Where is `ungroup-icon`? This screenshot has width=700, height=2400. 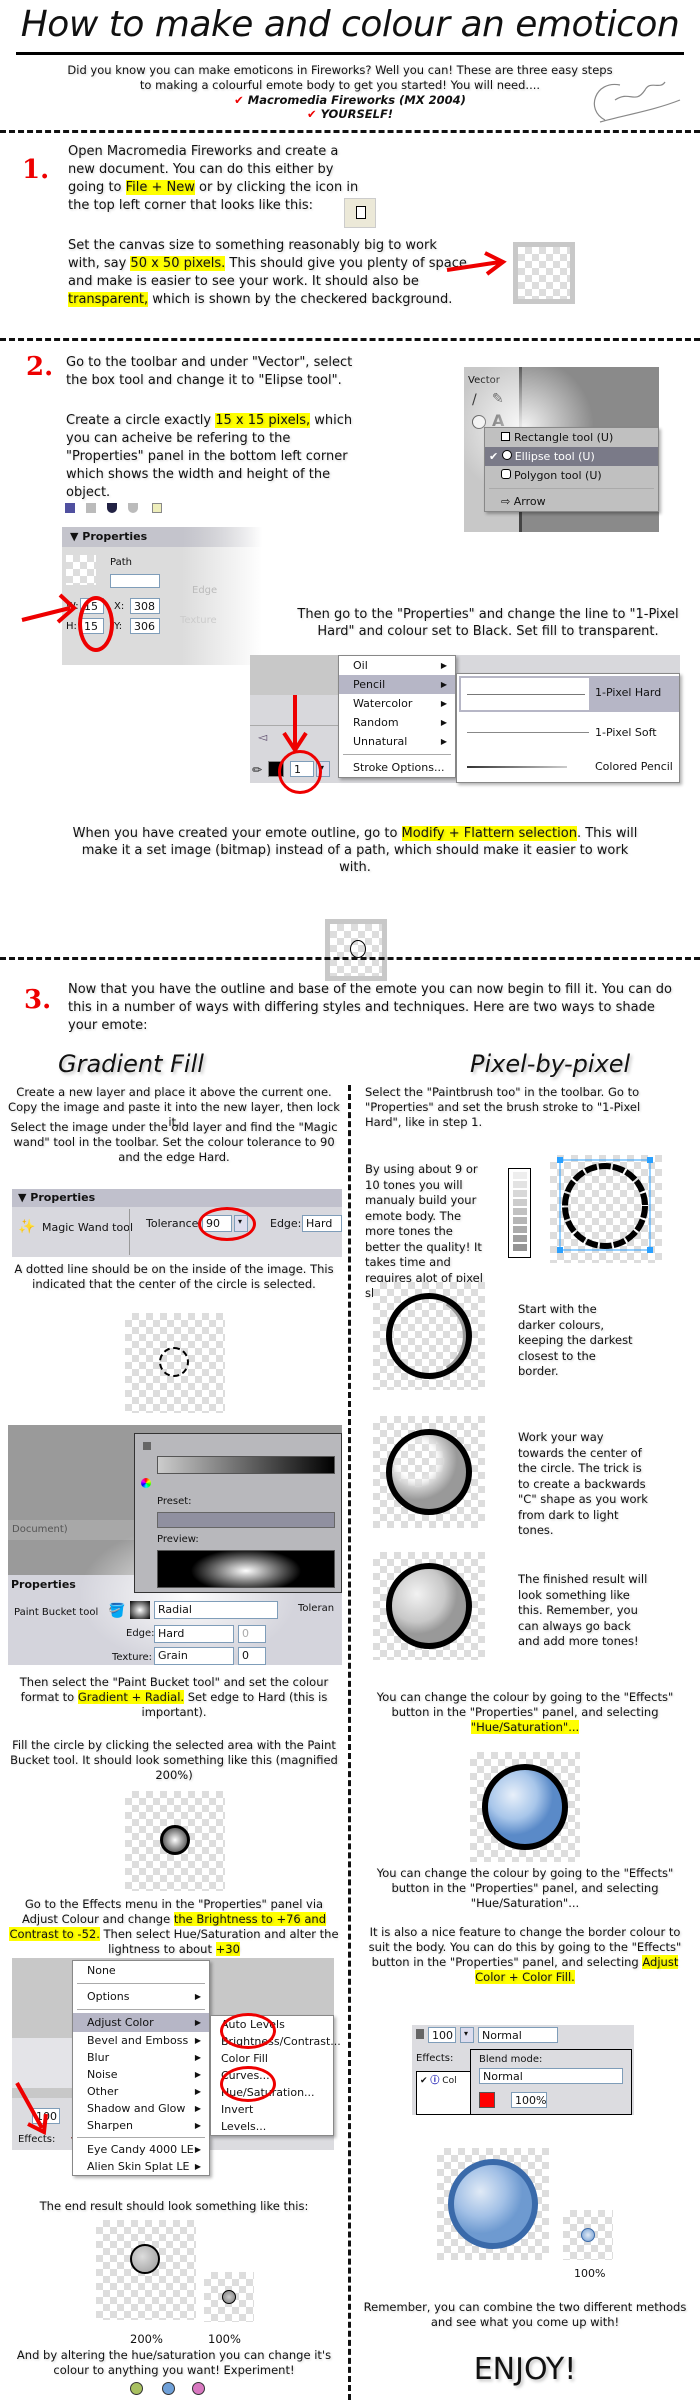
ungroup-icon is located at coordinates (91, 508).